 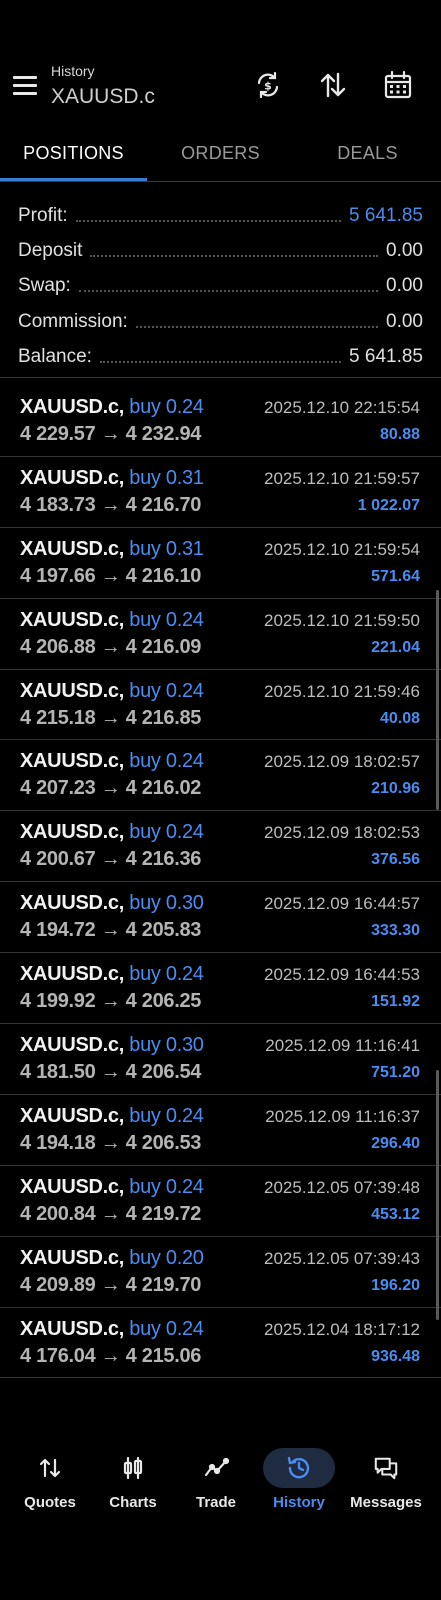 I want to click on bottom-navigation: Quotes Charts Trade History Messages, so click(x=220, y=1493).